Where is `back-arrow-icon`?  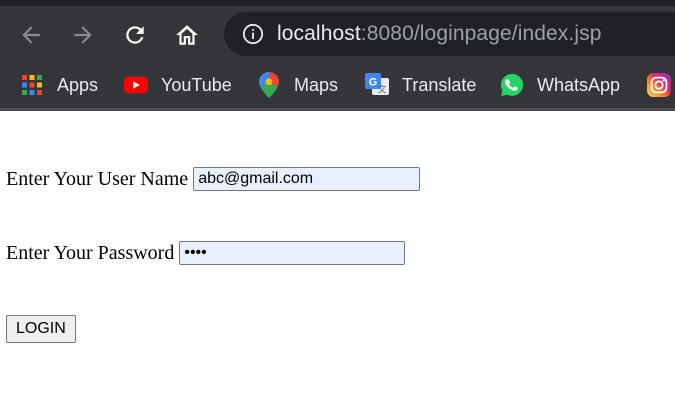 back-arrow-icon is located at coordinates (31, 35).